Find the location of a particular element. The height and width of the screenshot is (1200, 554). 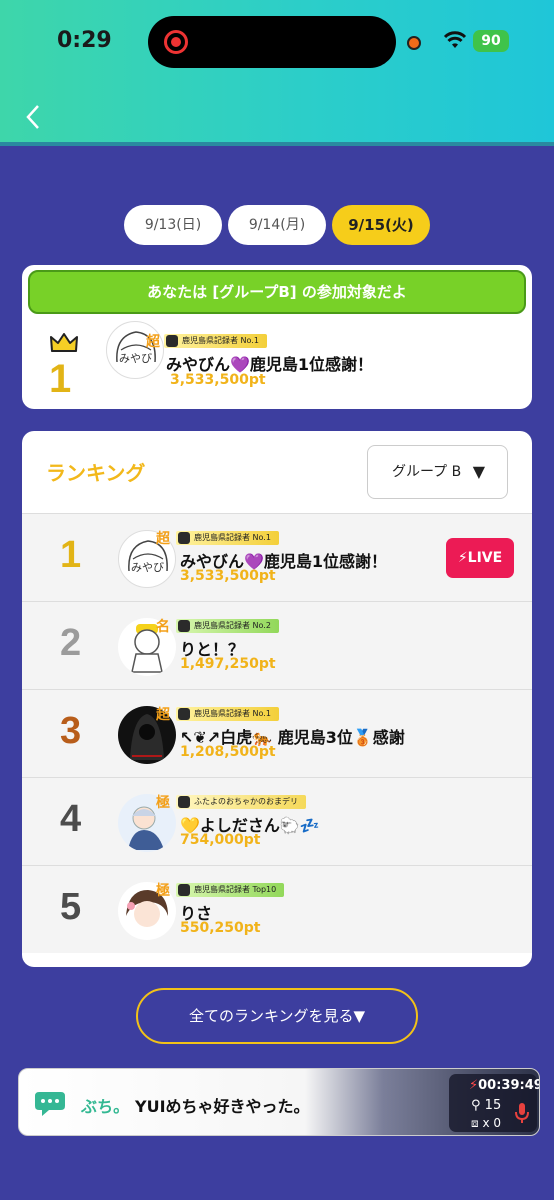

record-badge: 鹿児島県記録者 No.2 is located at coordinates (227, 626).